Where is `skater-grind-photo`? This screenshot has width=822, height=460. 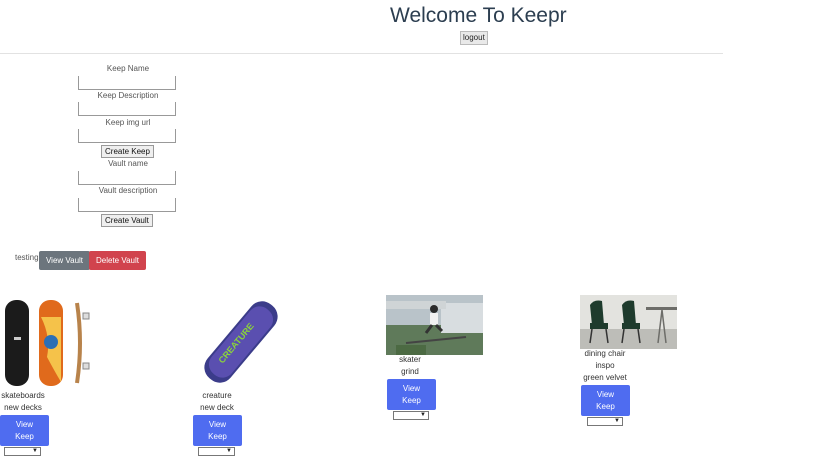
skater-grind-photo is located at coordinates (434, 325).